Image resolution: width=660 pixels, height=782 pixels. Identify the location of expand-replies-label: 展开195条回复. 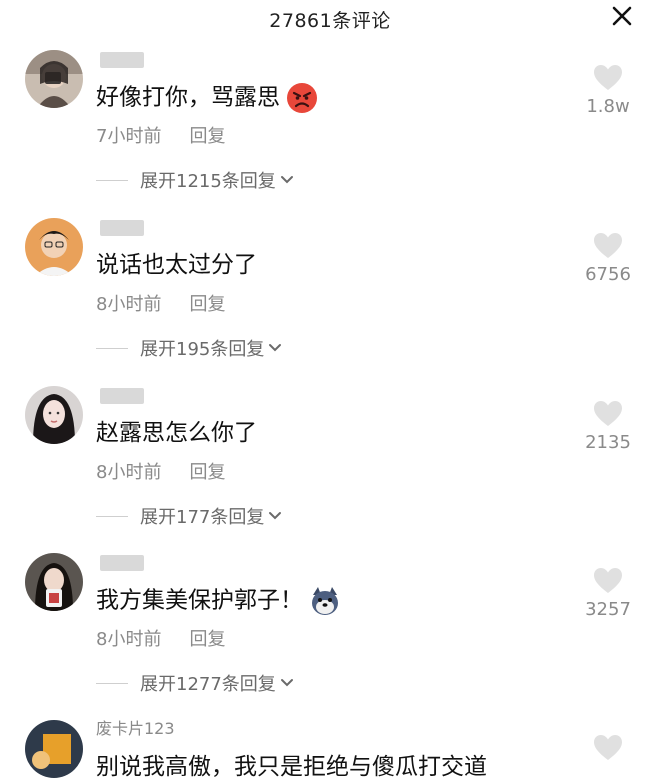
(202, 349).